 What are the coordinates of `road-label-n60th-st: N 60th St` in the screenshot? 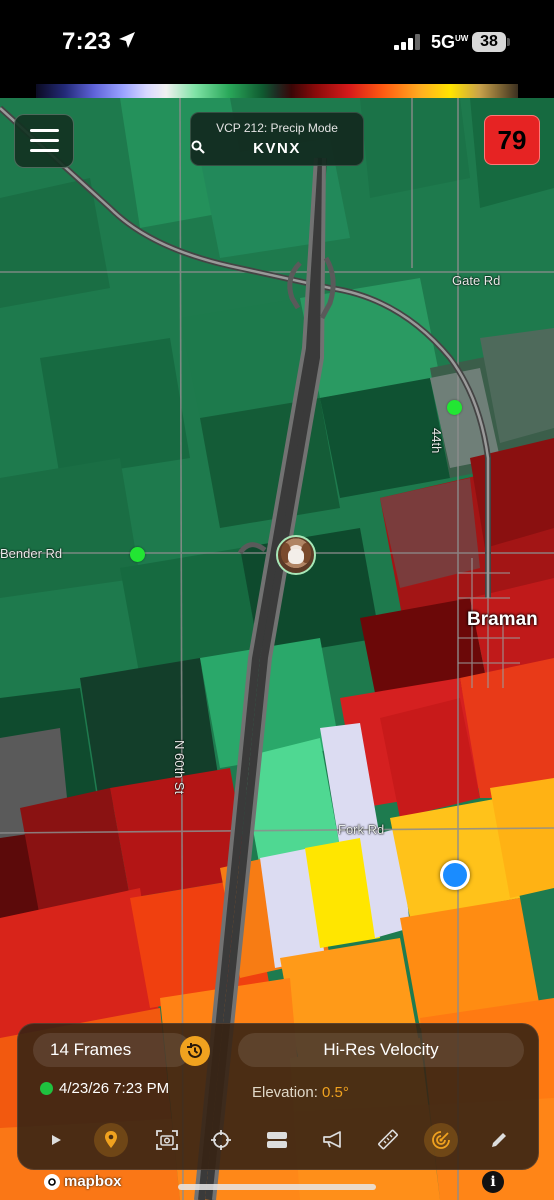 It's located at (179, 767).